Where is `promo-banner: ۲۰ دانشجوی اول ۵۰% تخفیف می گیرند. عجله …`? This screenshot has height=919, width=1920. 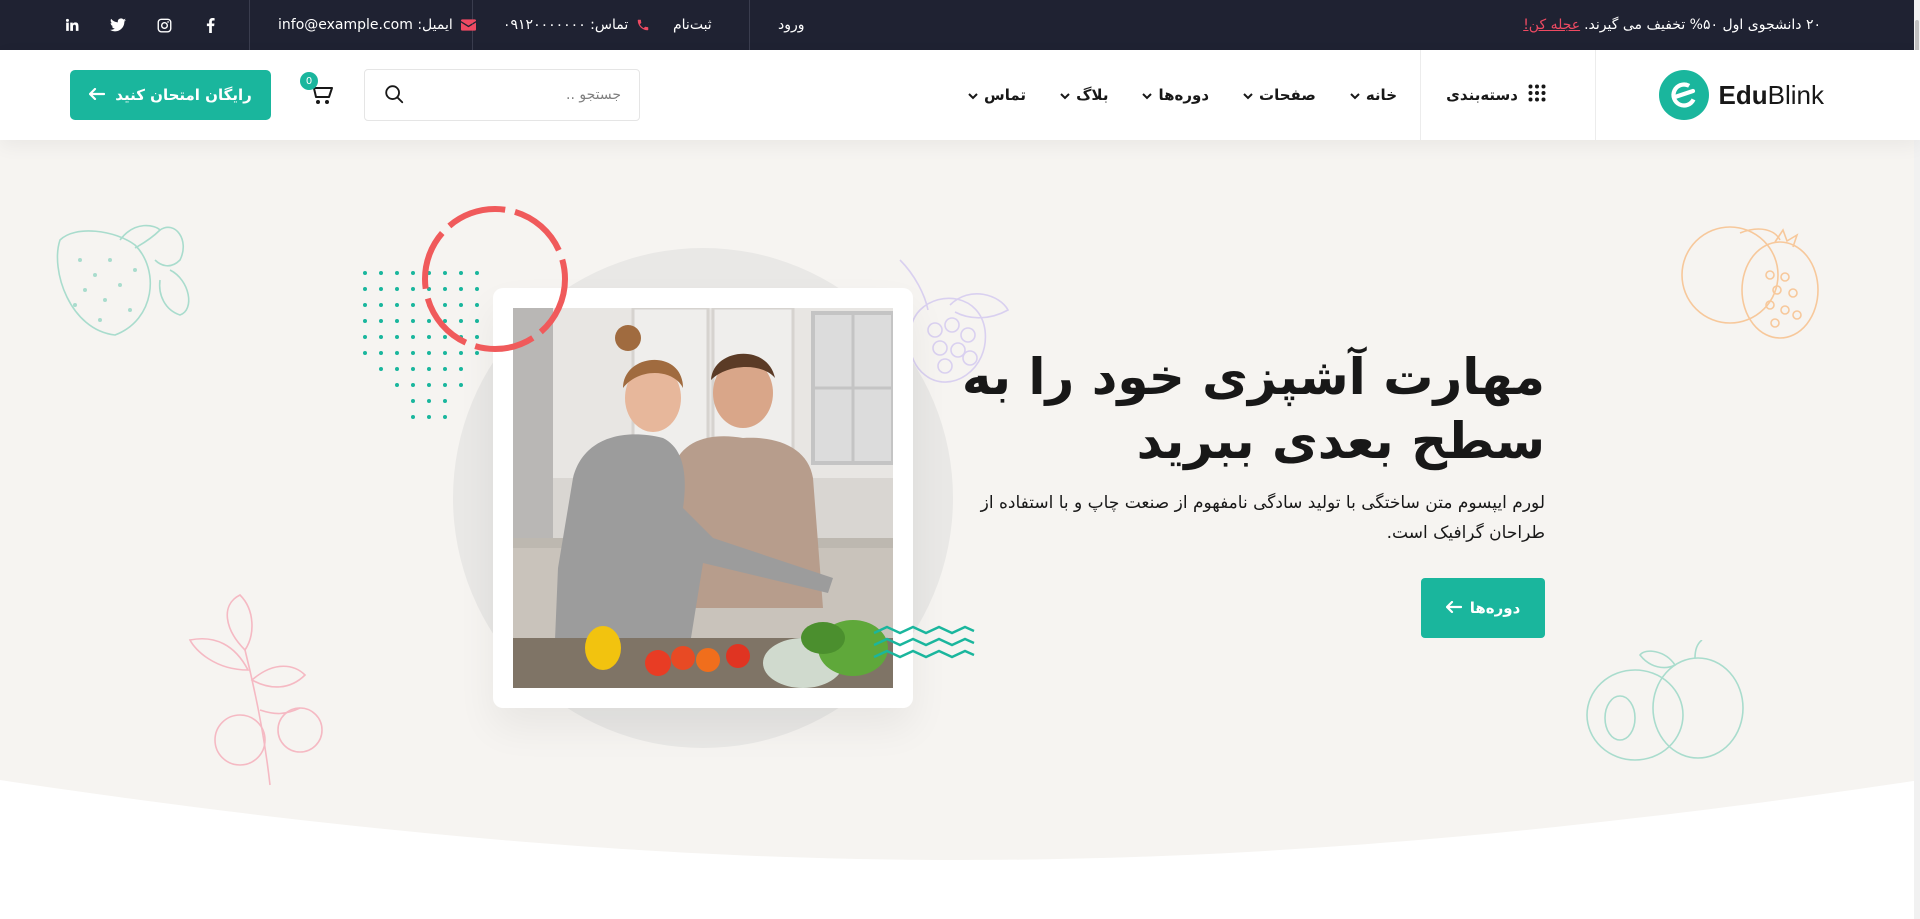
promo-banner: ۲۰ دانشجوی اول ۵۰% تخفیف می گیرند. عجله … is located at coordinates (1672, 25).